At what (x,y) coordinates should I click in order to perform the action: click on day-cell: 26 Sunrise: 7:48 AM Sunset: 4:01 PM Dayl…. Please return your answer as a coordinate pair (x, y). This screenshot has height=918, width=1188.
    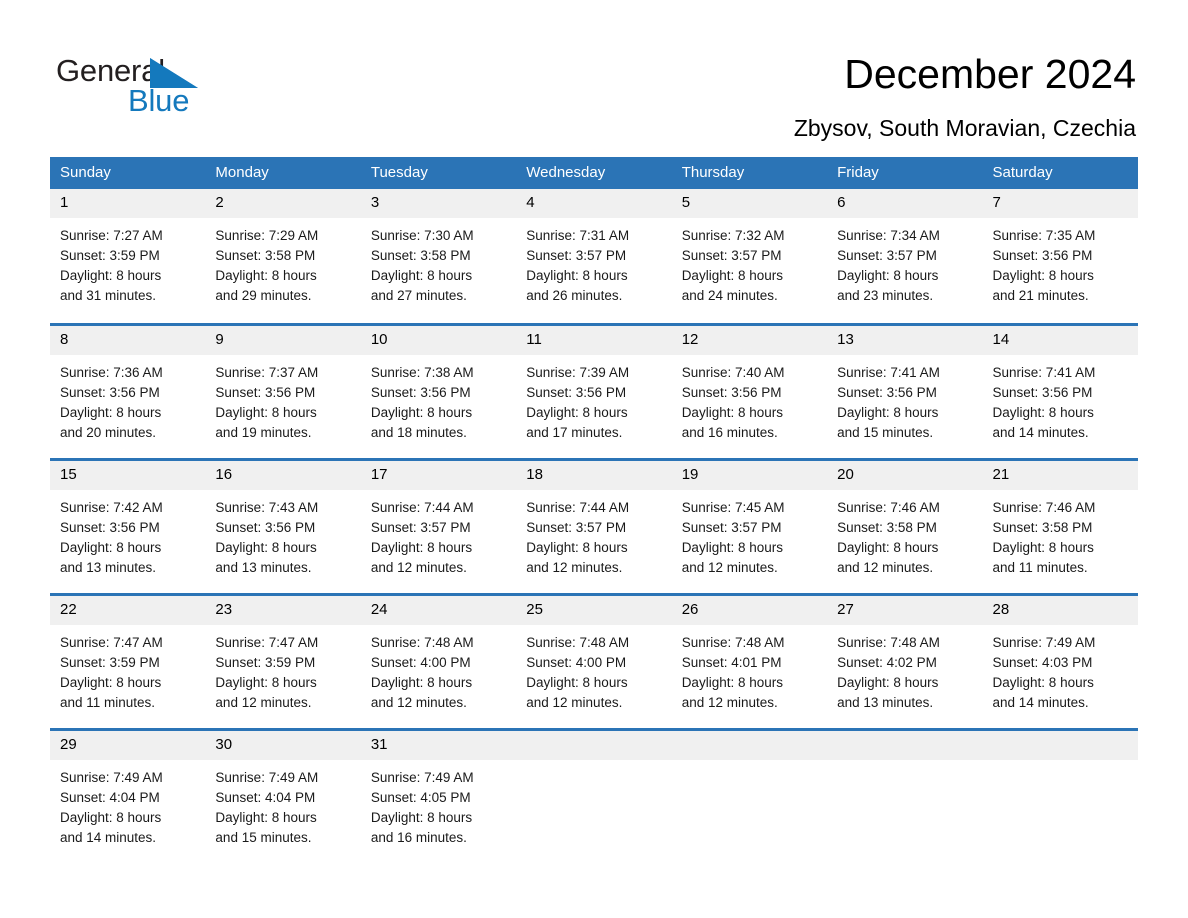
    Looking at the image, I should click on (749, 660).